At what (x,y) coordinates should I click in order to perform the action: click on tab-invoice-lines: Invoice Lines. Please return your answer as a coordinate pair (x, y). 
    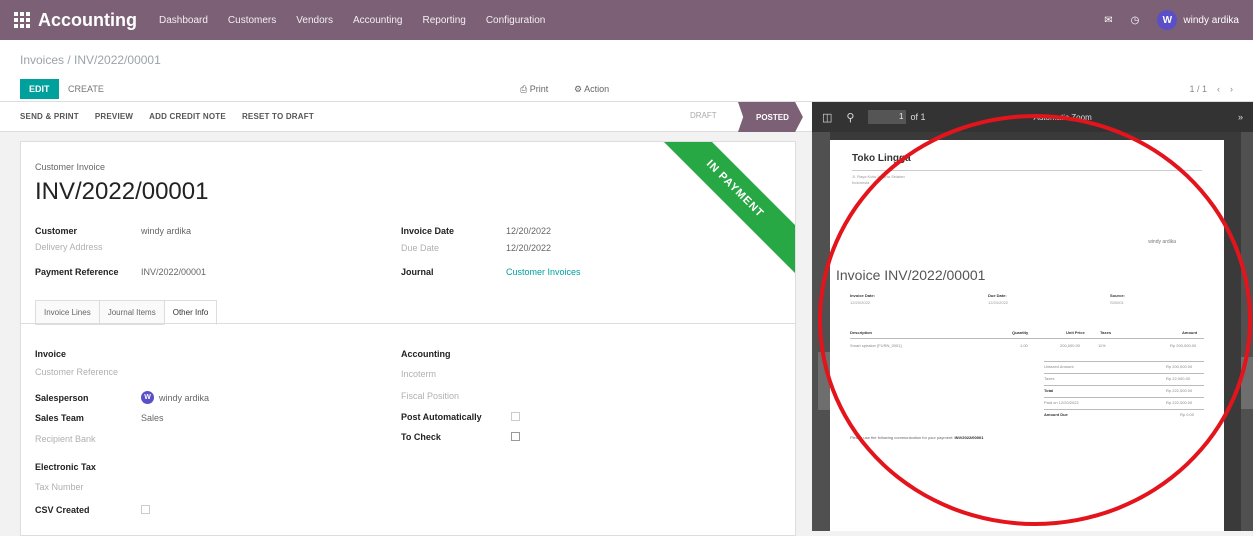
    Looking at the image, I should click on (67, 312).